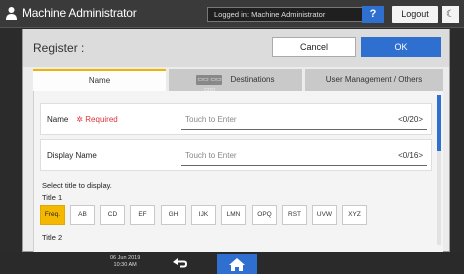 The image size is (464, 274). What do you see at coordinates (294, 215) in the screenshot?
I see `title-button-rst: RST` at bounding box center [294, 215].